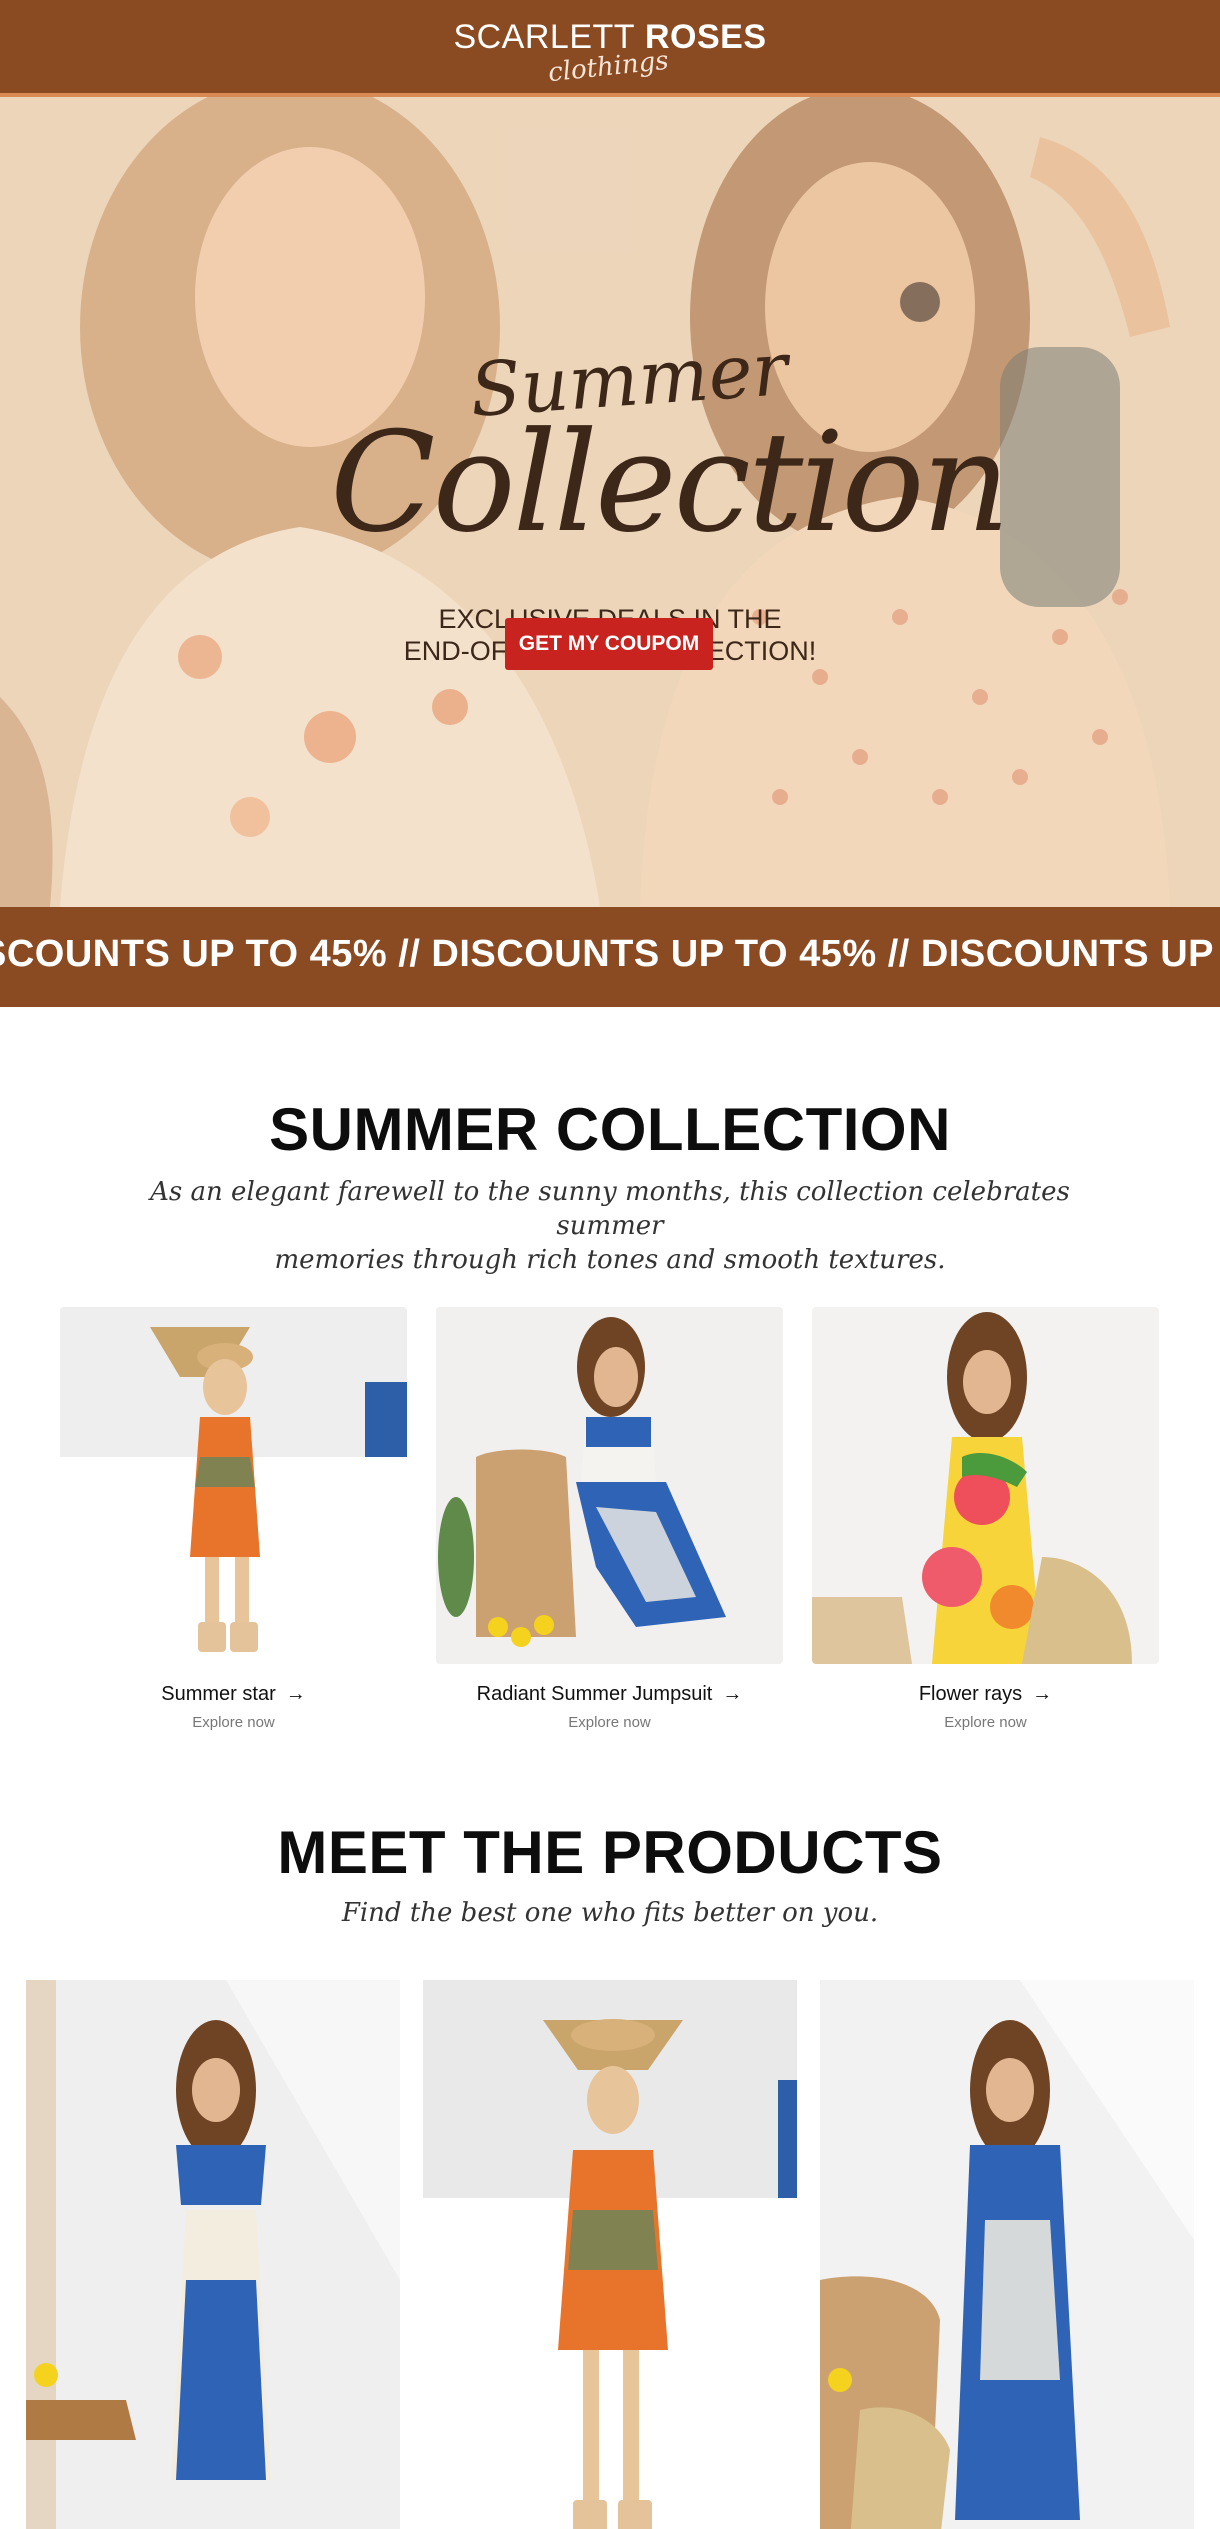  What do you see at coordinates (670, 482) in the screenshot?
I see `hero-title-big: Collection` at bounding box center [670, 482].